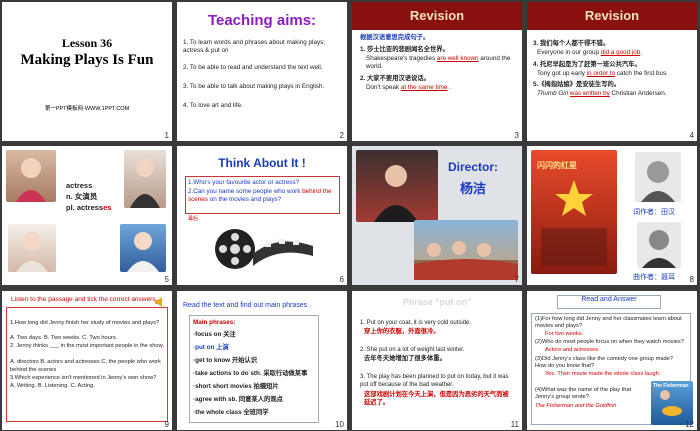 This screenshot has width=700, height=431. I want to click on plural-suffix: es, so click(107, 207).